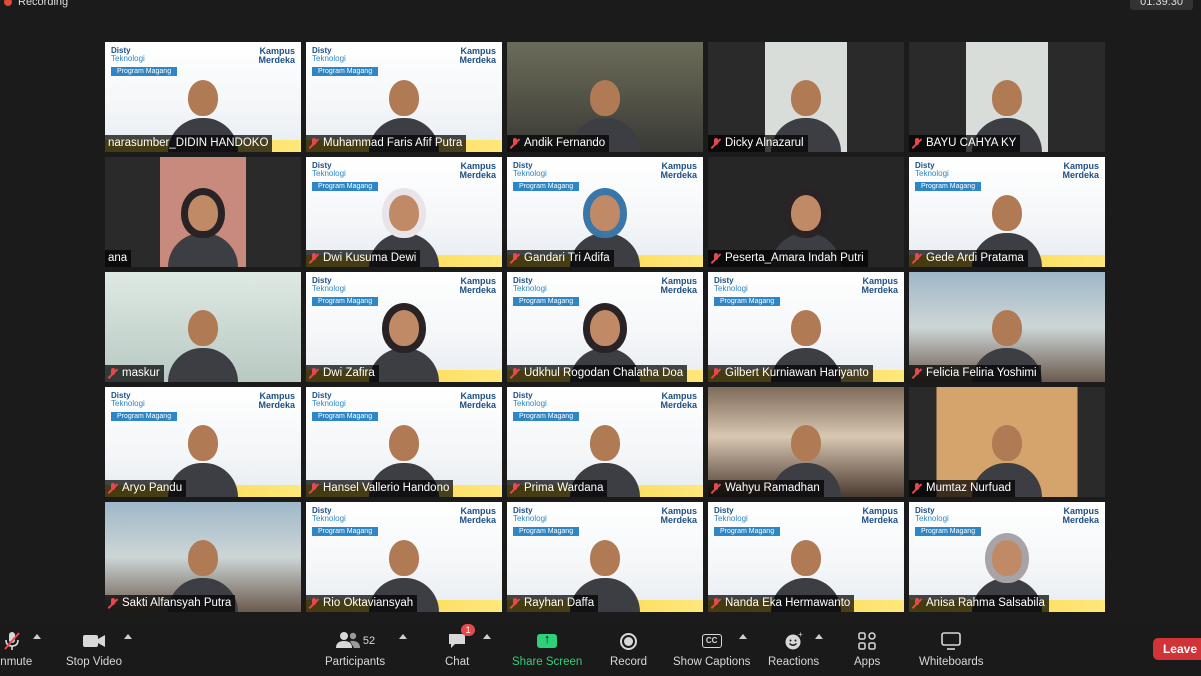  Describe the element at coordinates (985, 603) in the screenshot. I see `participant-name: Anisa Rahma Salsabila` at that location.